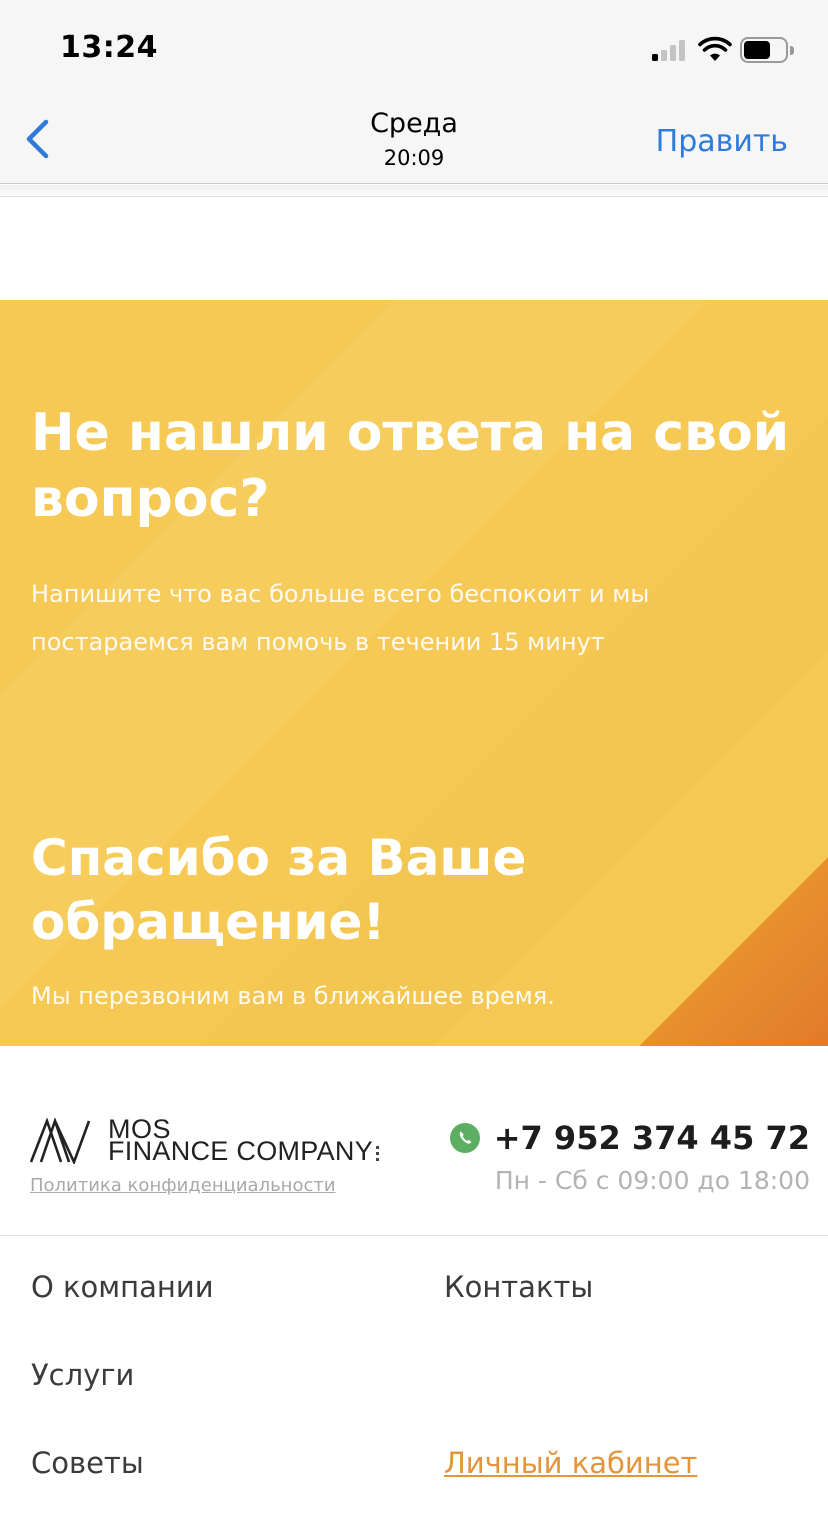  What do you see at coordinates (60, 1141) in the screenshot?
I see `logo-mark-icon` at bounding box center [60, 1141].